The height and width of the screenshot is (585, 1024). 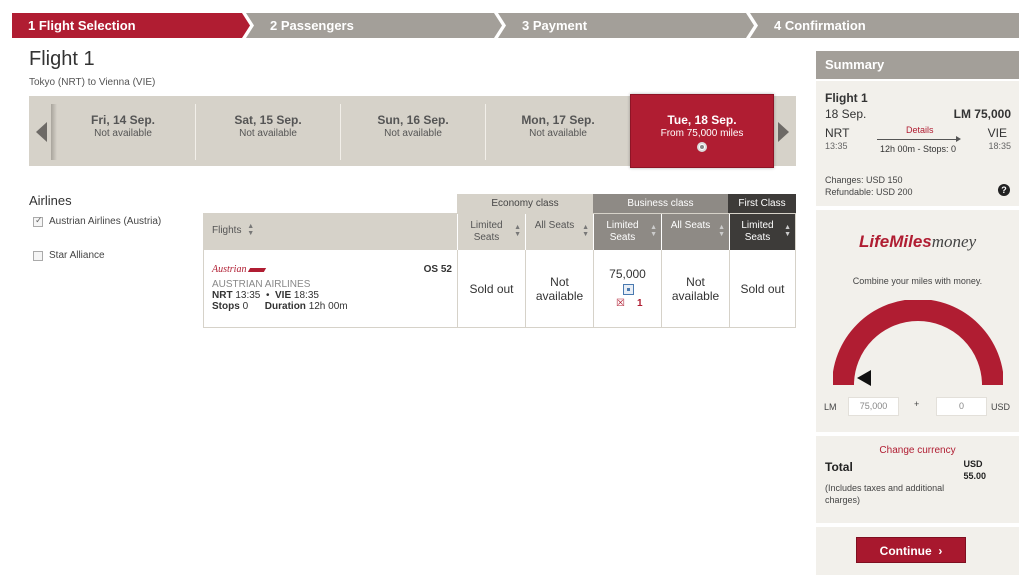 I want to click on prev-date-arrow-icon, so click(x=40, y=131).